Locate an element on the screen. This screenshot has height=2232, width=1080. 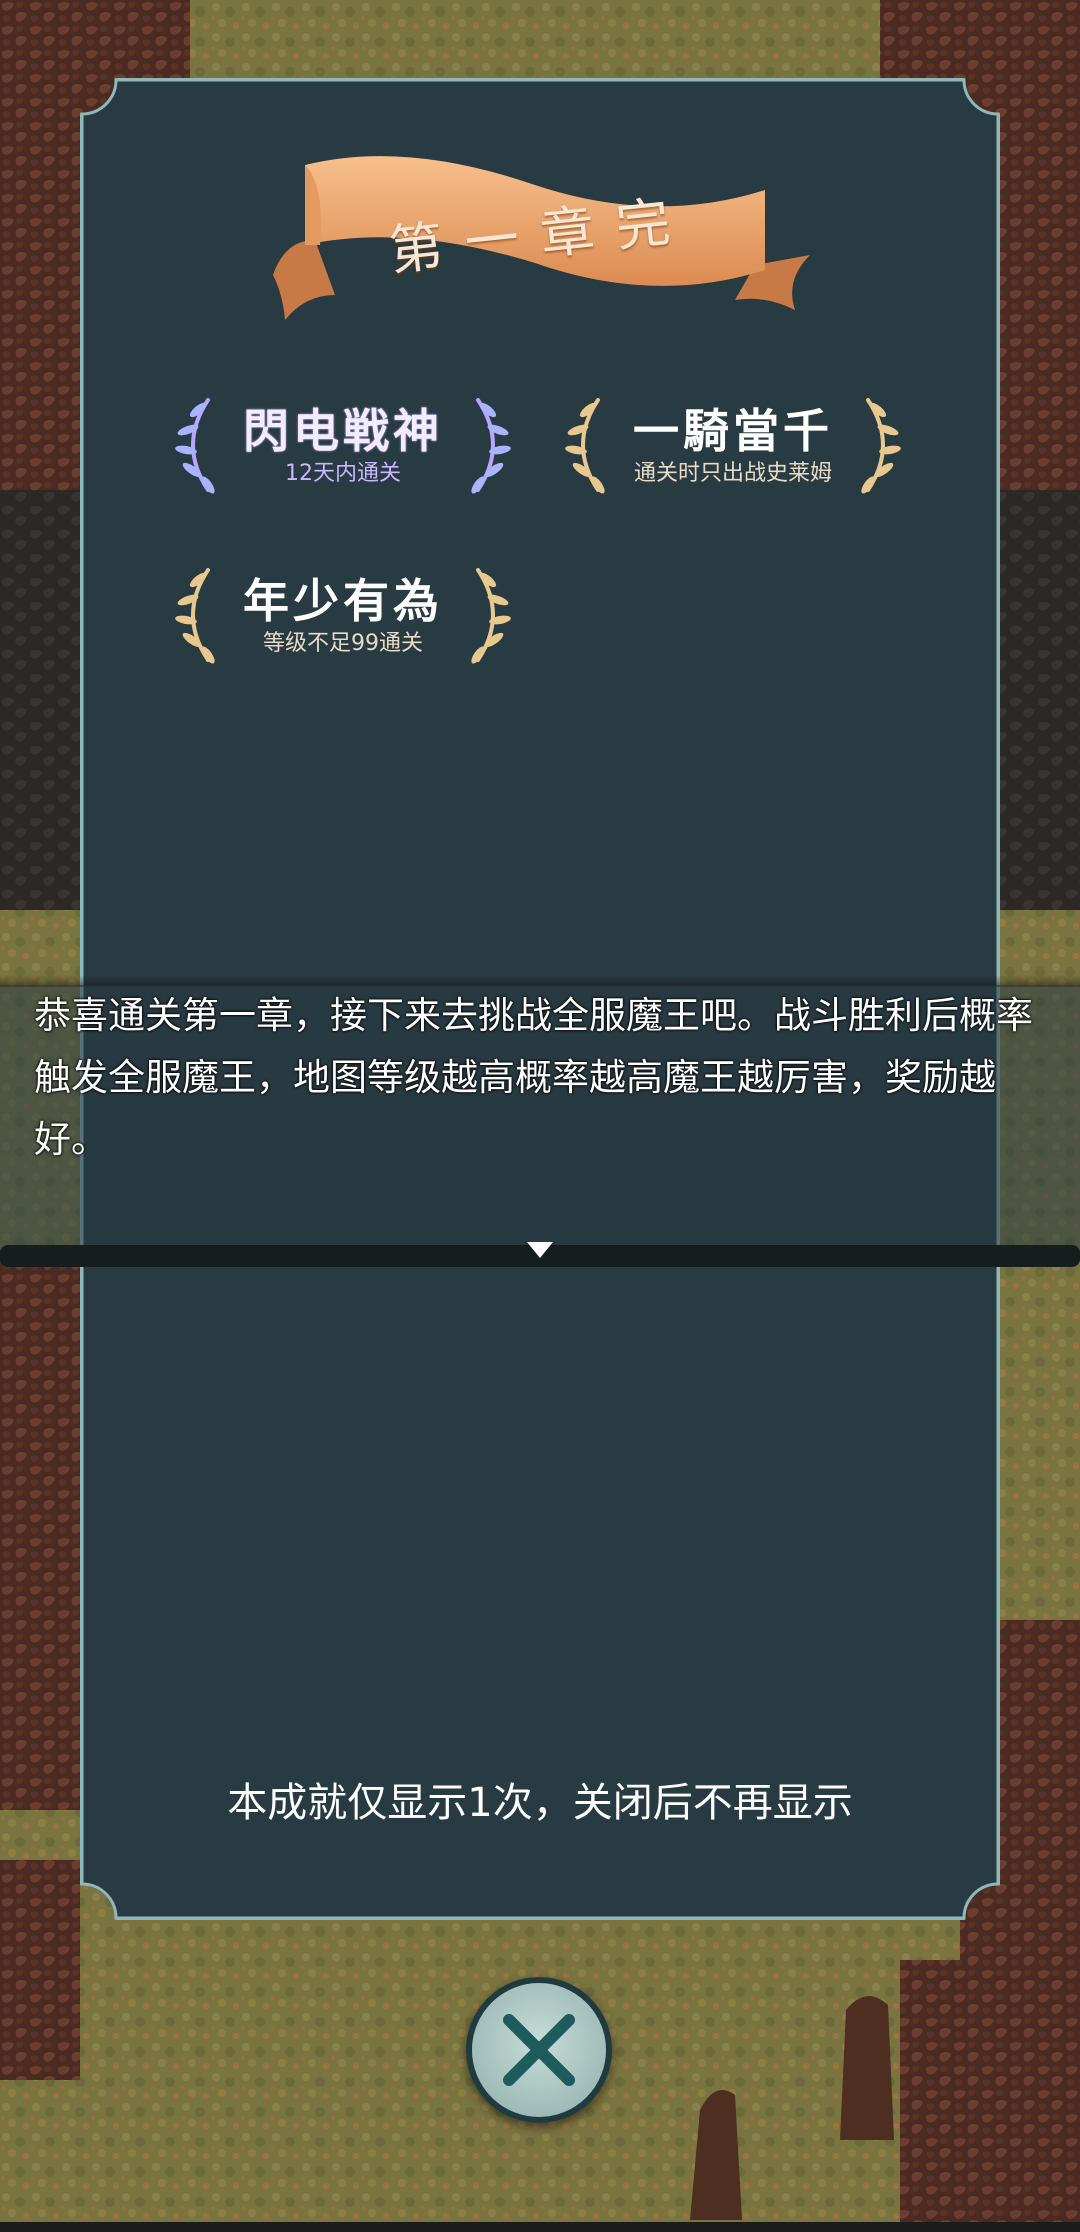
achievement-title: 年少有為 is located at coordinates (343, 601).